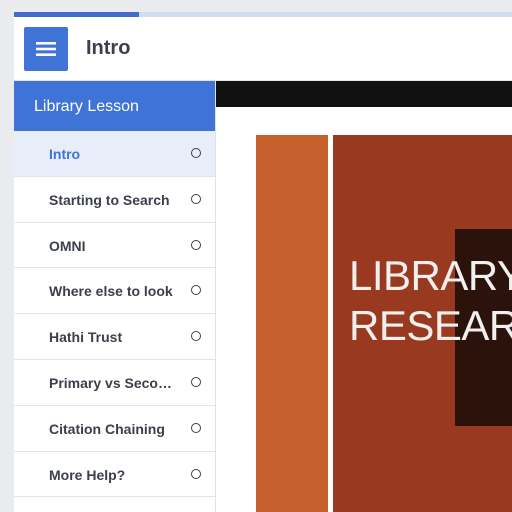 This screenshot has width=512, height=512. I want to click on page-title: Intro, so click(108, 48).